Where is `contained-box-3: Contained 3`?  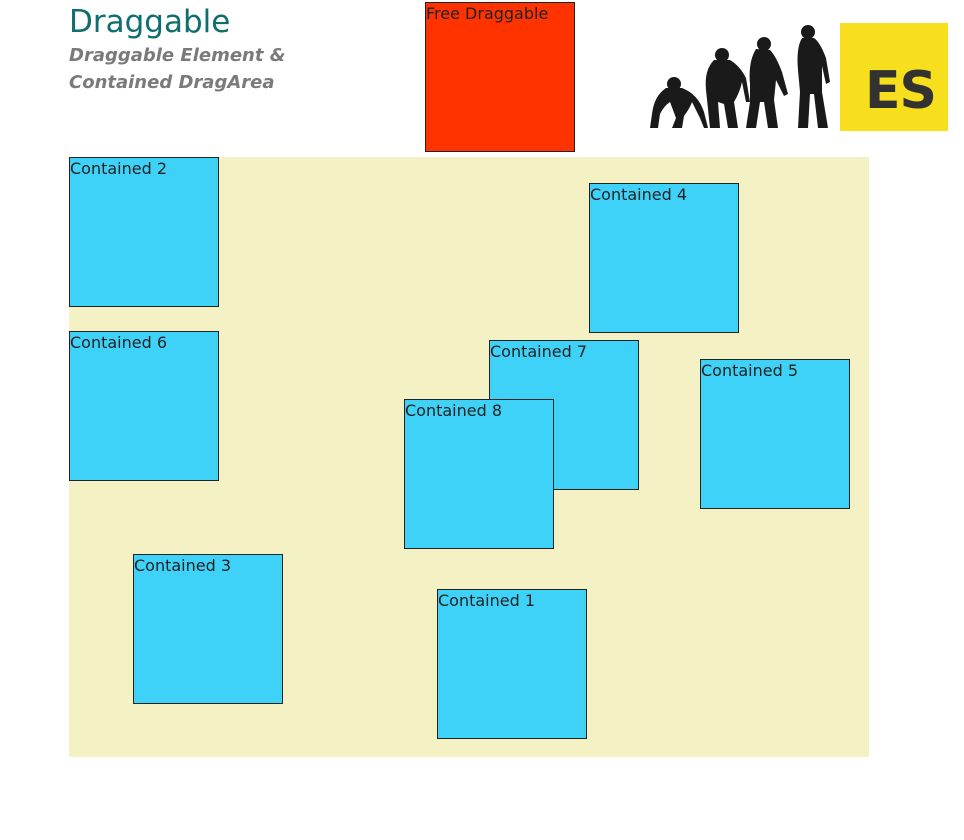
contained-box-3: Contained 3 is located at coordinates (208, 629).